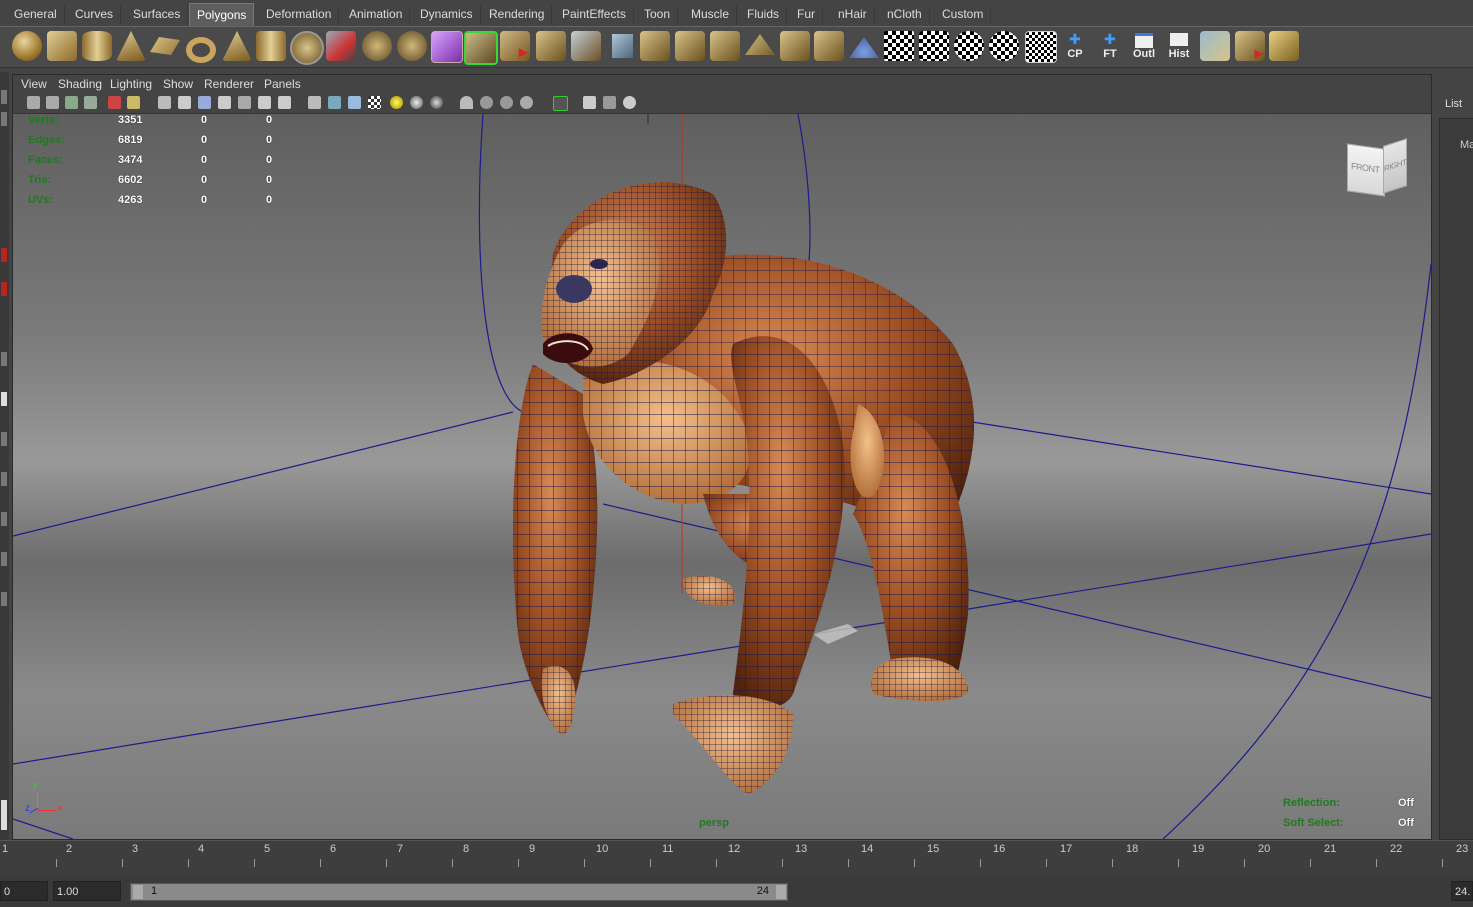 This screenshot has width=1473, height=907. I want to click on start-frame-field: 0, so click(24, 891).